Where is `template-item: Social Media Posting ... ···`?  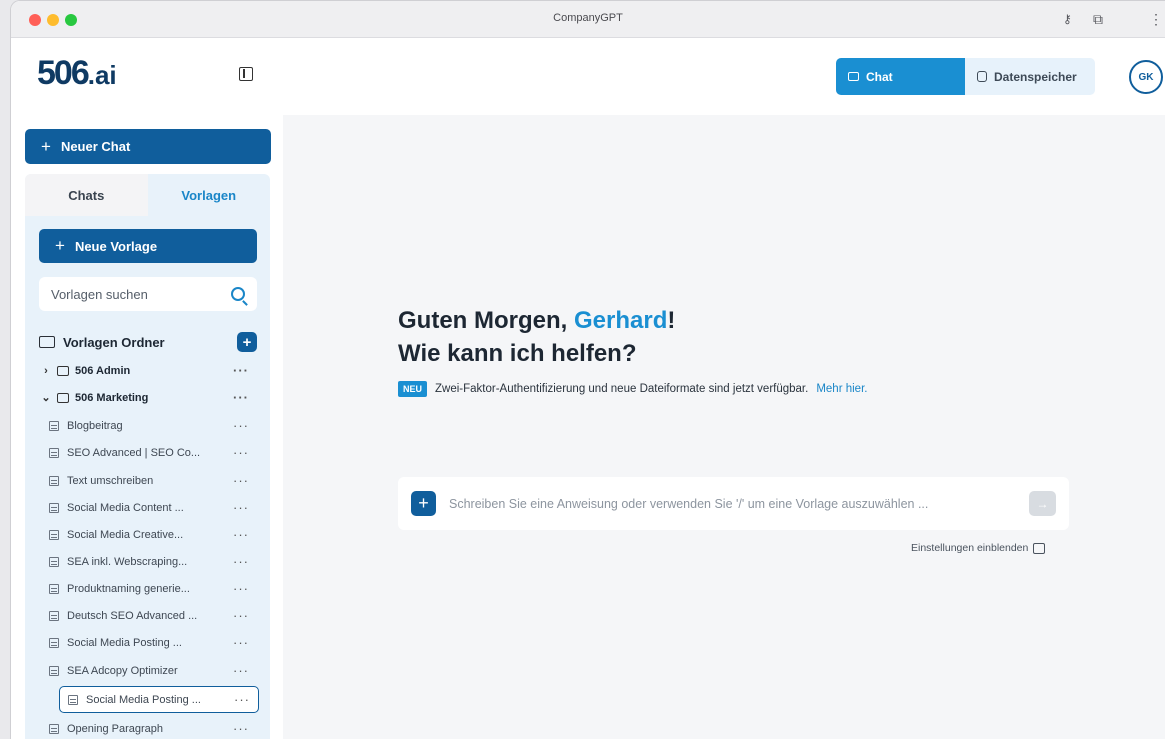 template-item: Social Media Posting ... ··· is located at coordinates (148, 642).